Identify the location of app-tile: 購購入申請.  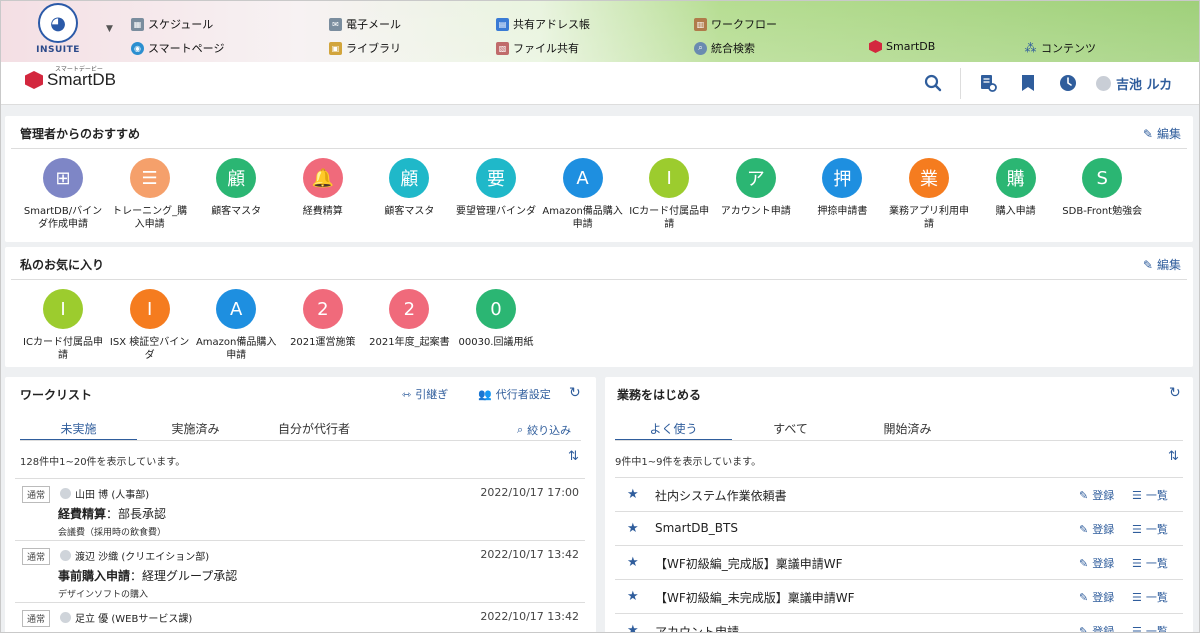
(1016, 188).